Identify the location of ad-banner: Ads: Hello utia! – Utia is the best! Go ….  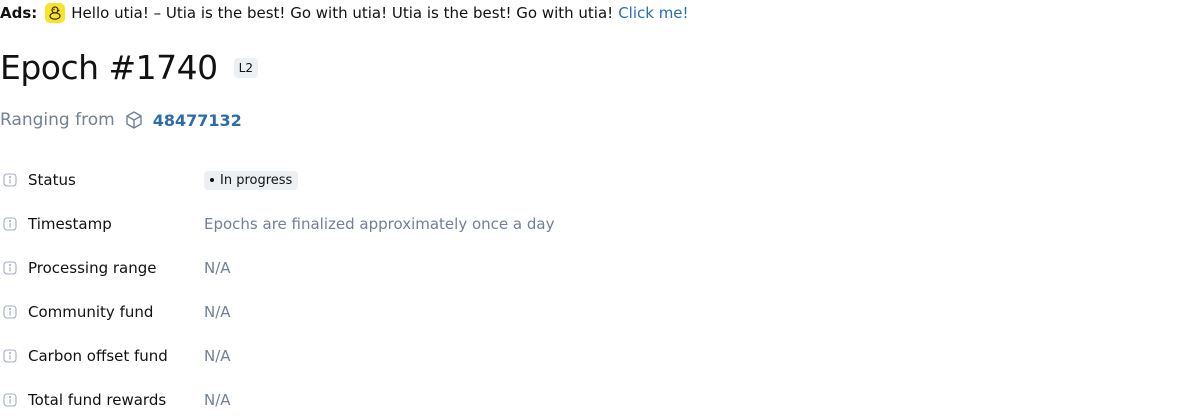
(344, 13).